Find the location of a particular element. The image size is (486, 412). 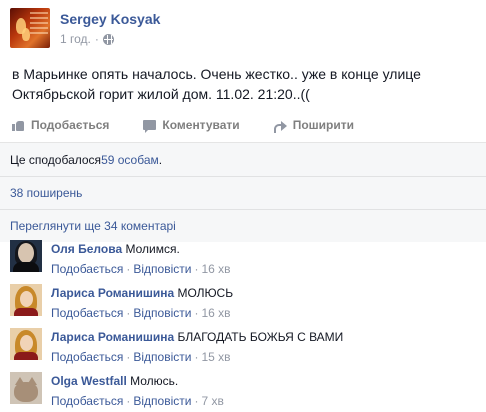

share-button: Поширити is located at coordinates (313, 125).